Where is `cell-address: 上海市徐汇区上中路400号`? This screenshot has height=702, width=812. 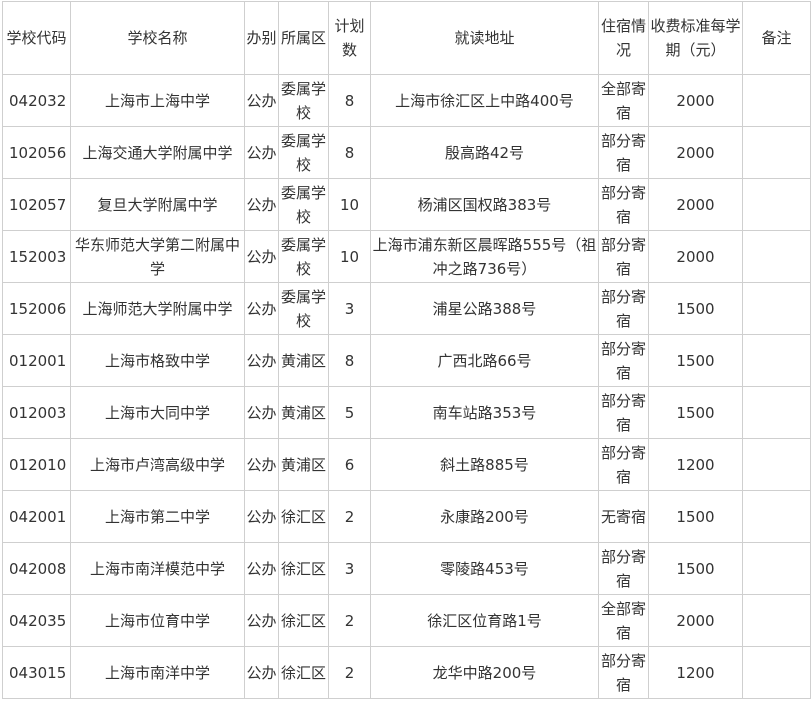 cell-address: 上海市徐汇区上中路400号 is located at coordinates (484, 100).